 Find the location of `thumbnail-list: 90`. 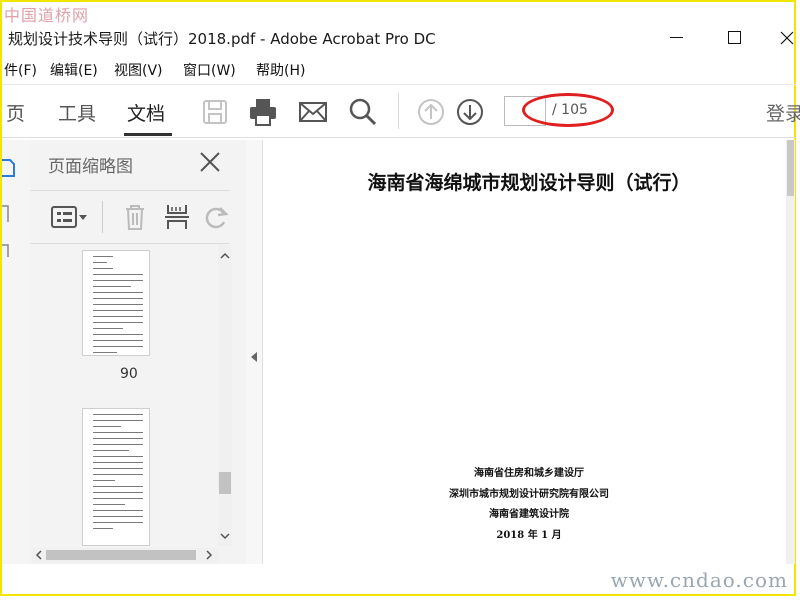

thumbnail-list: 90 is located at coordinates (124, 395).